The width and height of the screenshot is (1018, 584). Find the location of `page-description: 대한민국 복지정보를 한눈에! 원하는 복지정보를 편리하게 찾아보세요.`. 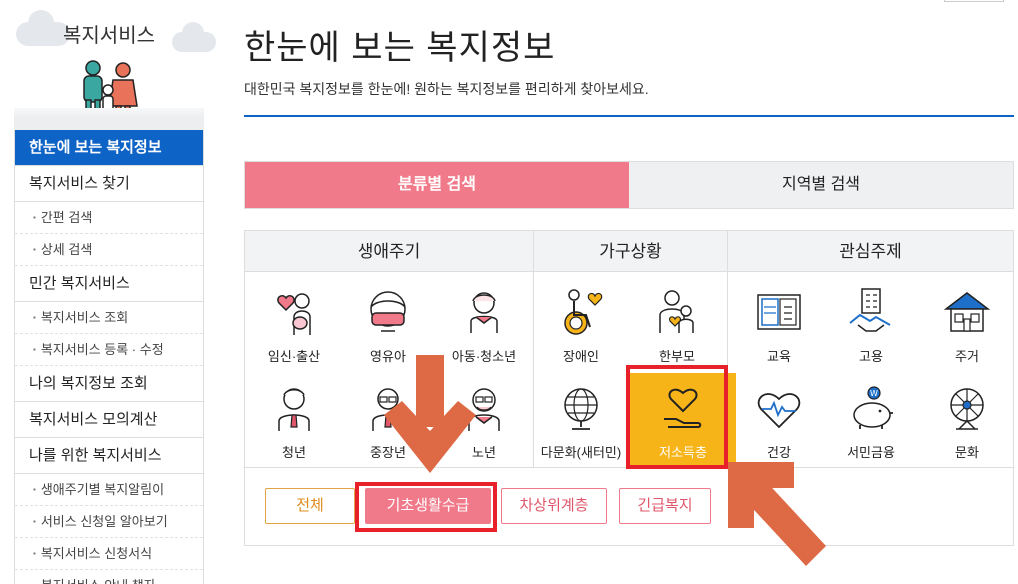

page-description: 대한민국 복지정보를 한눈에! 원하는 복지정보를 편리하게 찾아보세요. is located at coordinates (446, 89).